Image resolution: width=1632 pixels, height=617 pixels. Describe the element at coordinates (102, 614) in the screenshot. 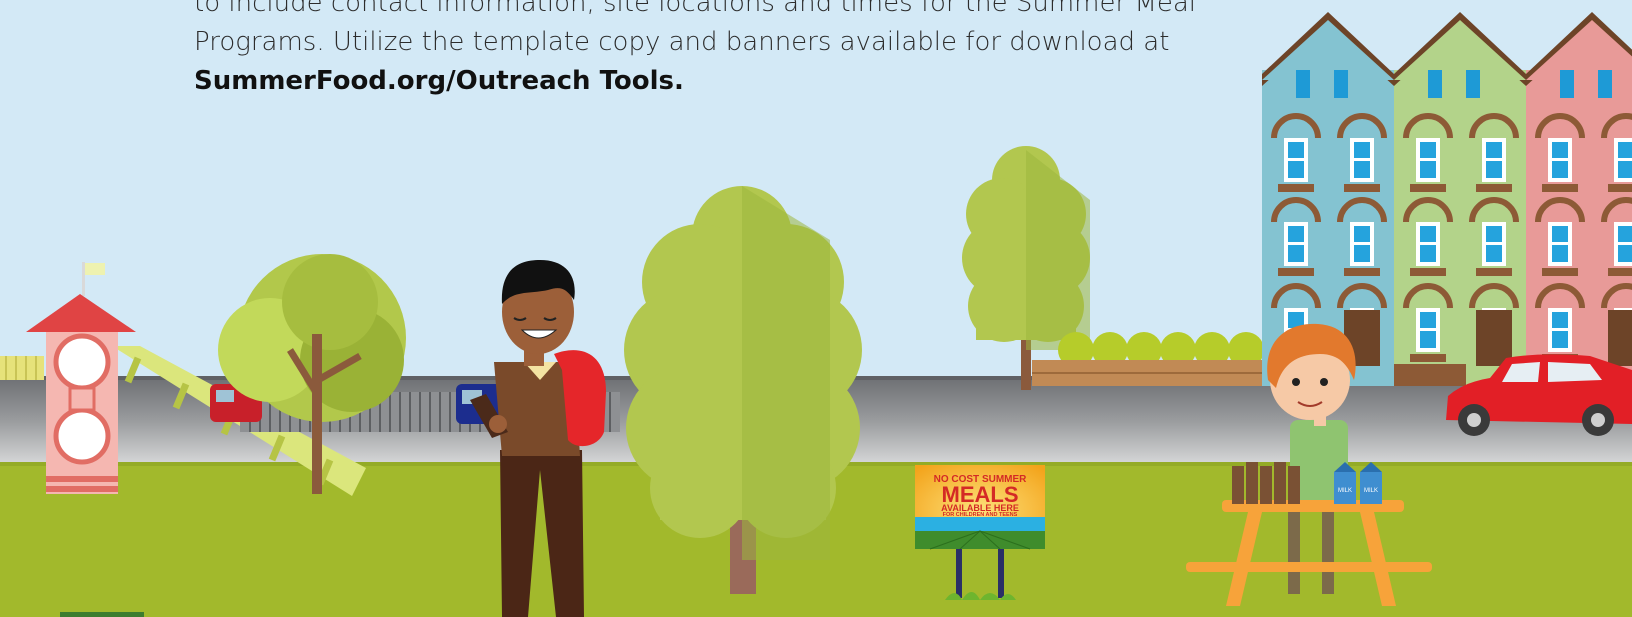

I see `corner-tab` at that location.